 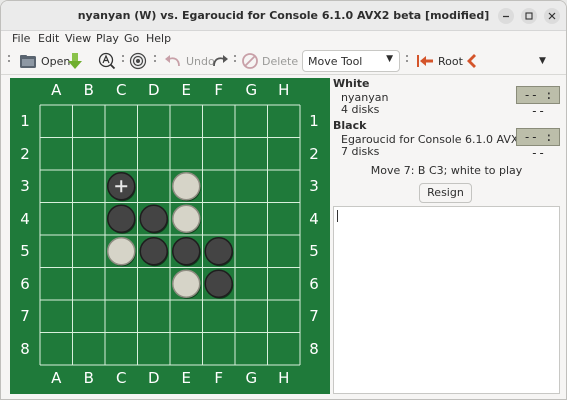 What do you see at coordinates (284, 378) in the screenshot?
I see `column-label-bottom: H` at bounding box center [284, 378].